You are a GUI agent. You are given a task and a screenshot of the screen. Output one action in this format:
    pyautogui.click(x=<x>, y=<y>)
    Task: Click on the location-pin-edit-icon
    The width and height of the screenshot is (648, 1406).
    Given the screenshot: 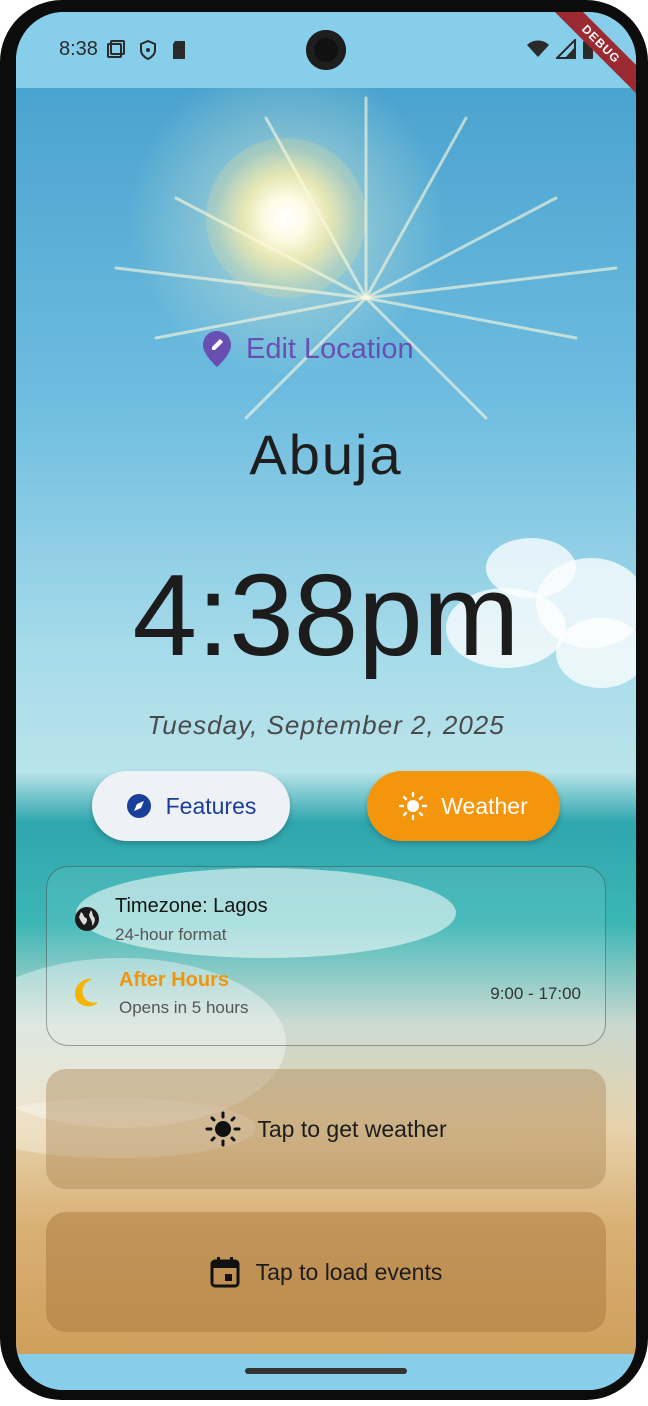 What is the action you would take?
    pyautogui.click(x=217, y=349)
    